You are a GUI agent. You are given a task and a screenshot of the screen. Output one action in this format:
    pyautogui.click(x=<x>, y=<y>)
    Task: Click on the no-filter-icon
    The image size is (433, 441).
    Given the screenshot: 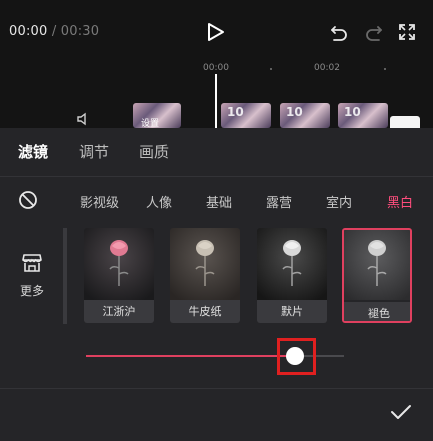 What is the action you would take?
    pyautogui.click(x=28, y=200)
    